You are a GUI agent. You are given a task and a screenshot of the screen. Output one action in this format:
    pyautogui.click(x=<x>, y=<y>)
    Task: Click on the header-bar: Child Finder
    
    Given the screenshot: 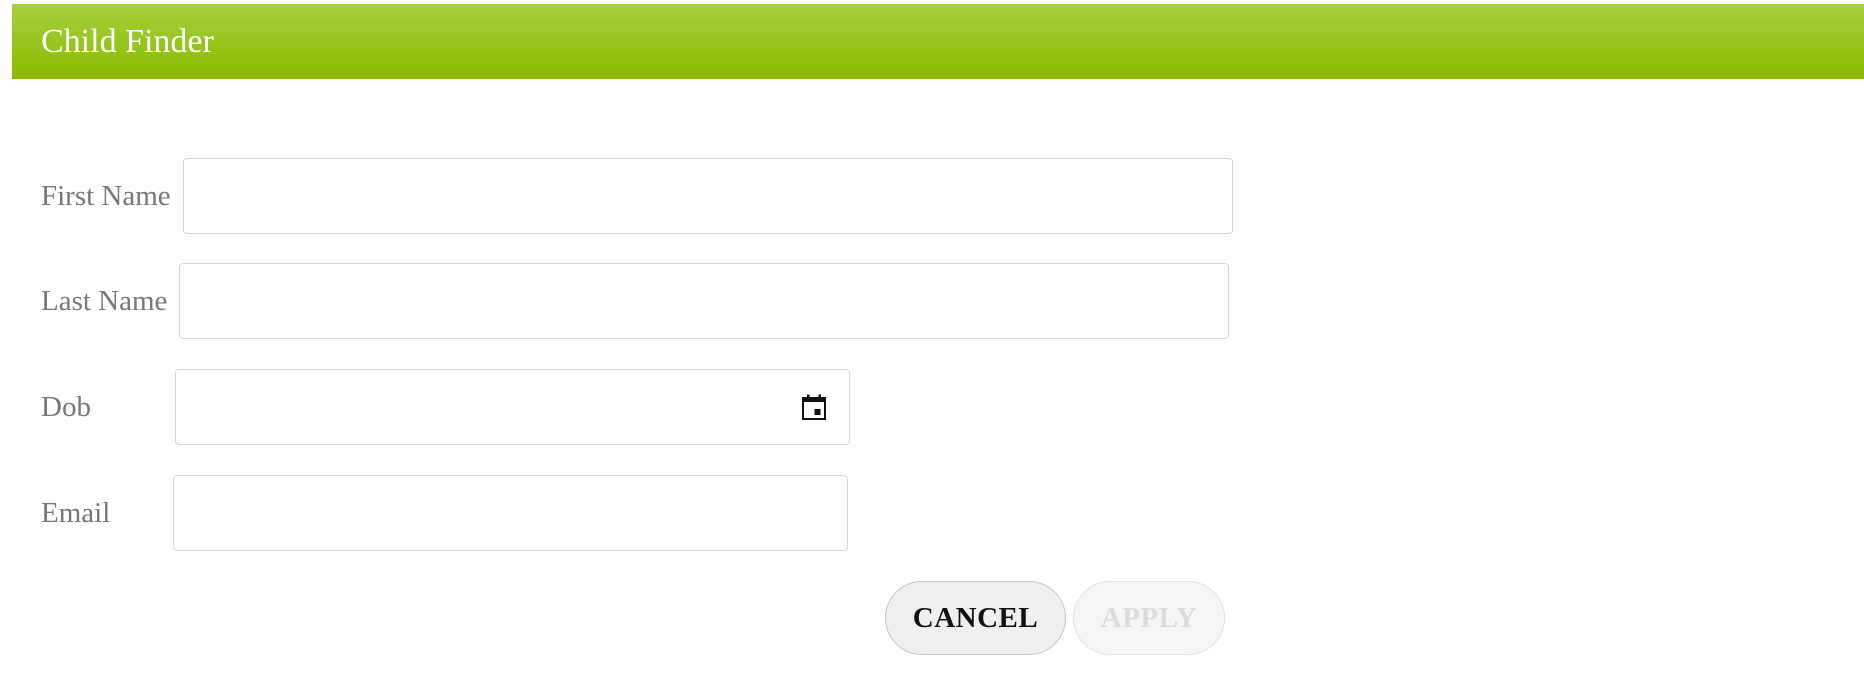 What is the action you would take?
    pyautogui.click(x=938, y=41)
    